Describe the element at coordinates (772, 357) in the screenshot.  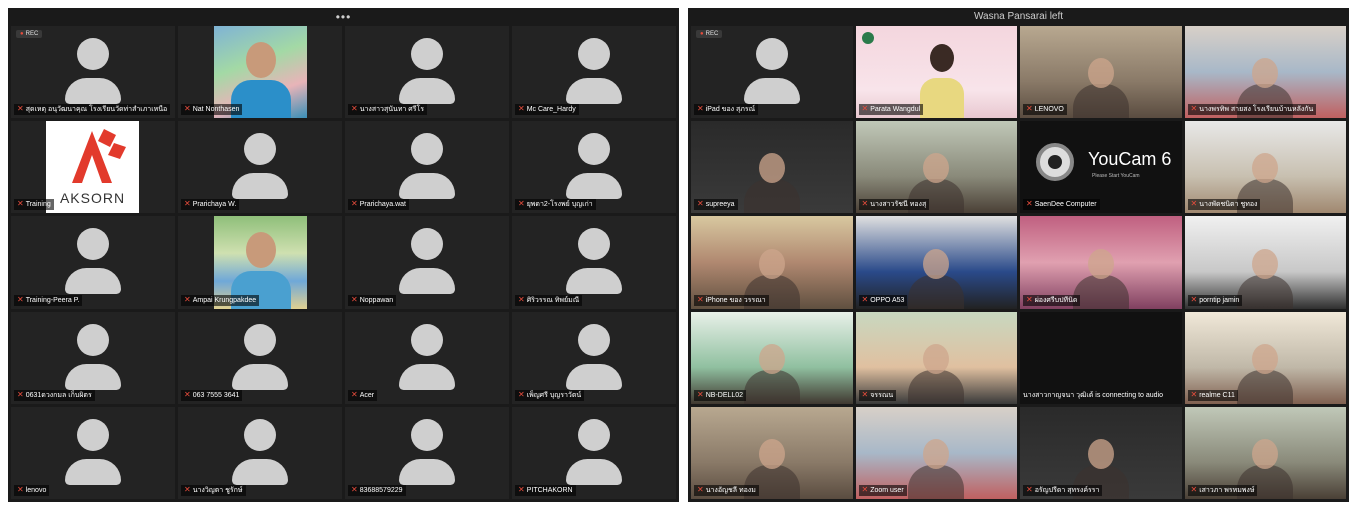
I see `participant-tile: ✕ NB-DELL02` at that location.